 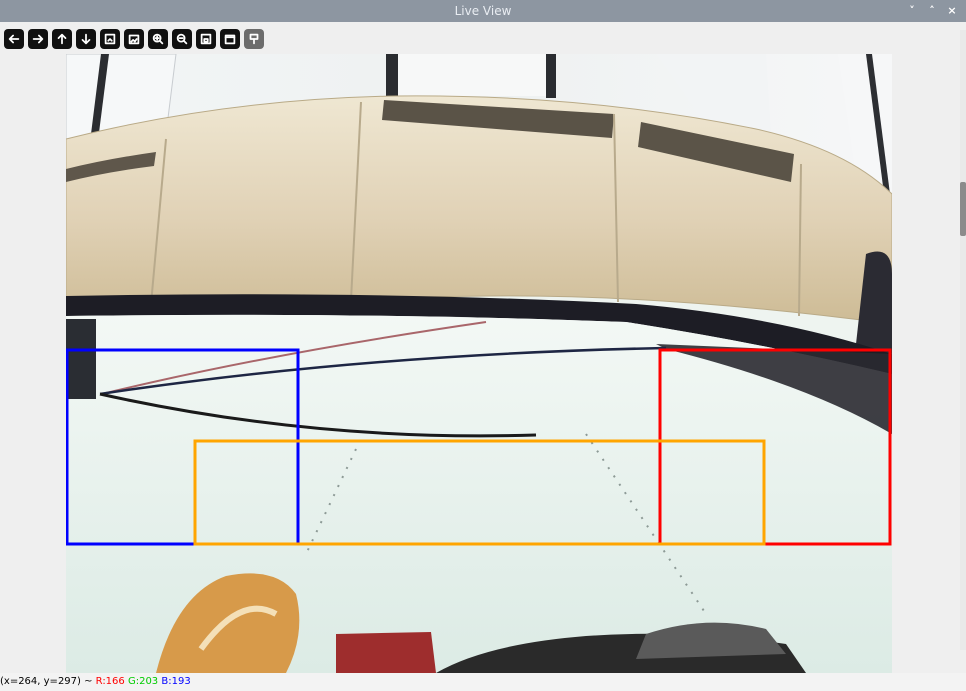 I want to click on scrollbar-thumb, so click(x=963, y=209).